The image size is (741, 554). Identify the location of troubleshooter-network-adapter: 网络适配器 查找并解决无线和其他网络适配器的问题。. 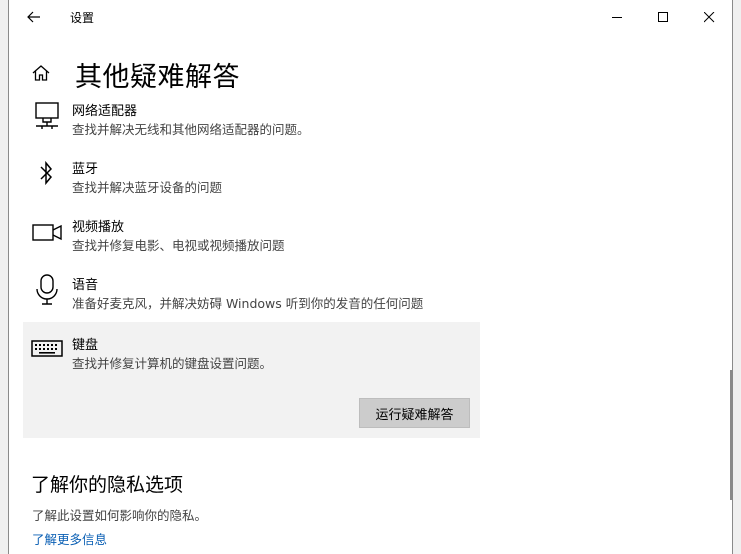
(251, 120).